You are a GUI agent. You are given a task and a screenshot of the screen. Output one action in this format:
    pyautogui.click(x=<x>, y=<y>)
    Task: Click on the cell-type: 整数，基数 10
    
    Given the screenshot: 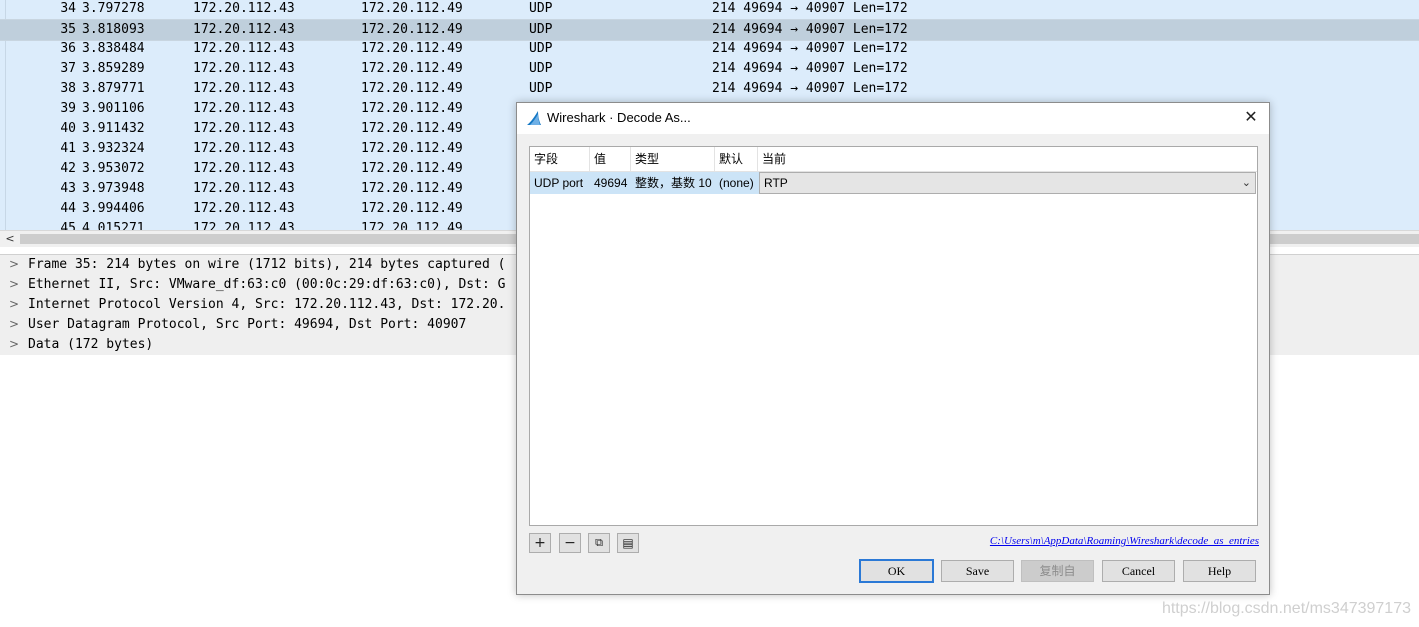 What is the action you would take?
    pyautogui.click(x=673, y=183)
    